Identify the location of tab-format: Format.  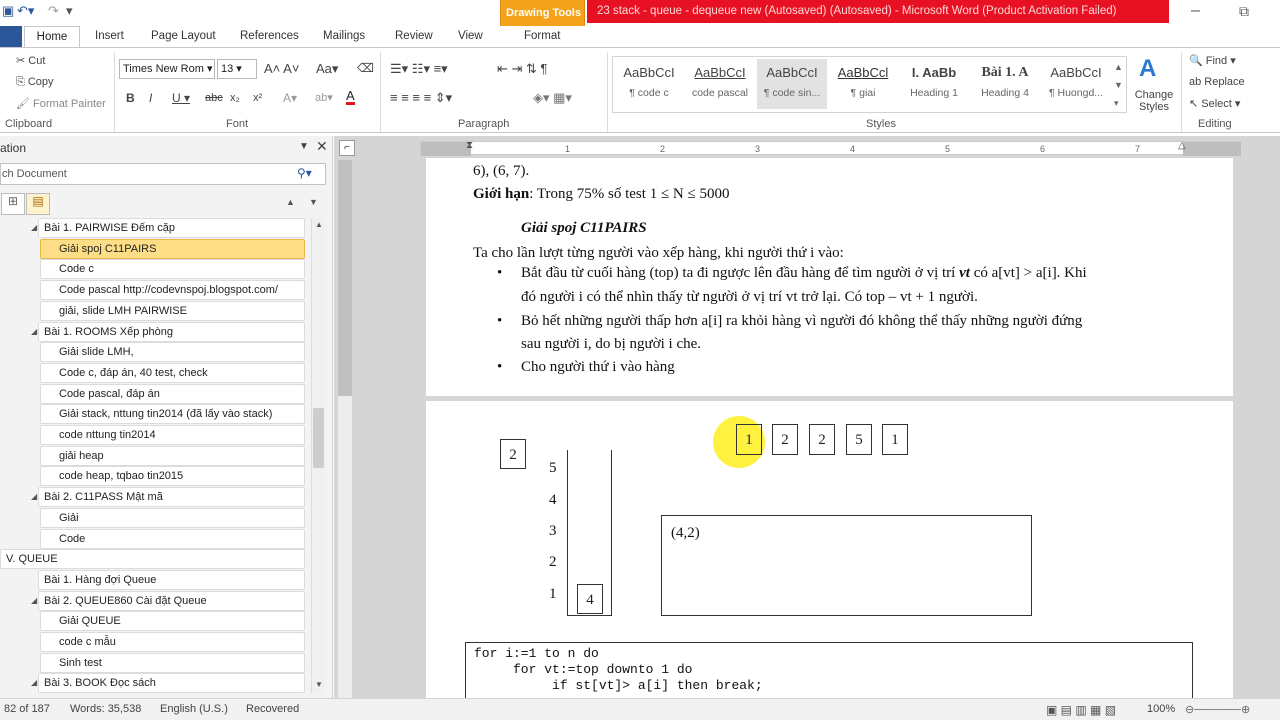
(542, 37).